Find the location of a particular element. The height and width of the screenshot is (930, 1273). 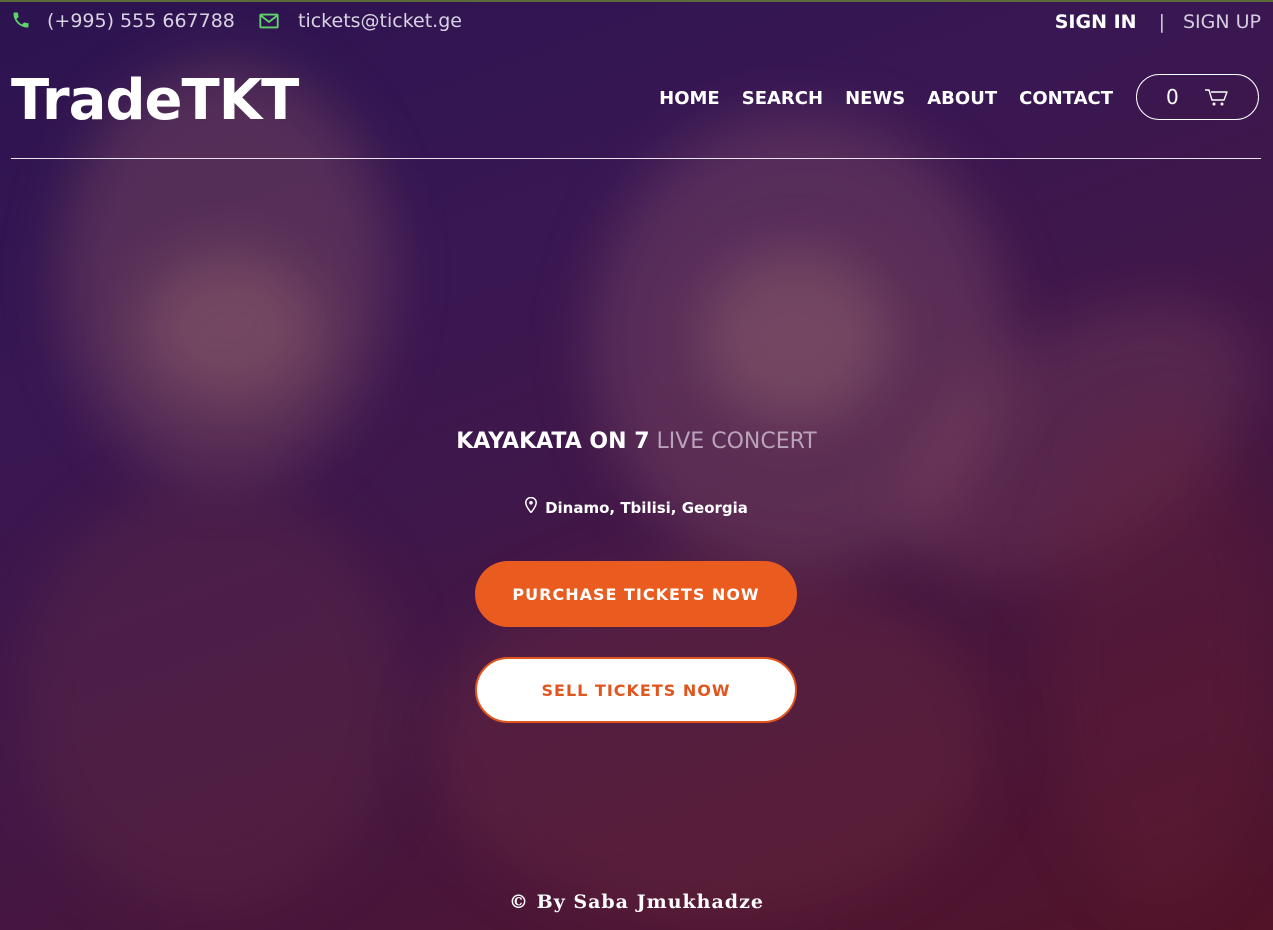

nav-news: NEWS is located at coordinates (875, 98).